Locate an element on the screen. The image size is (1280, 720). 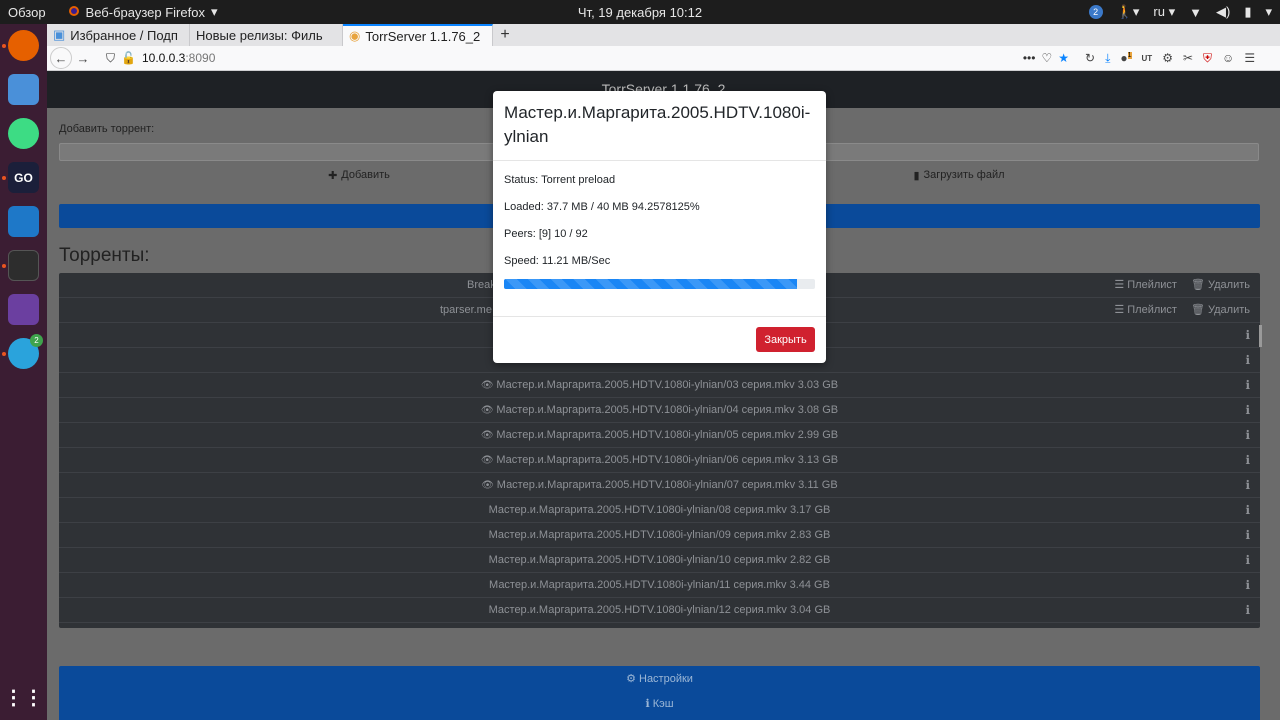
firefox-icon is located at coordinates (23, 45).